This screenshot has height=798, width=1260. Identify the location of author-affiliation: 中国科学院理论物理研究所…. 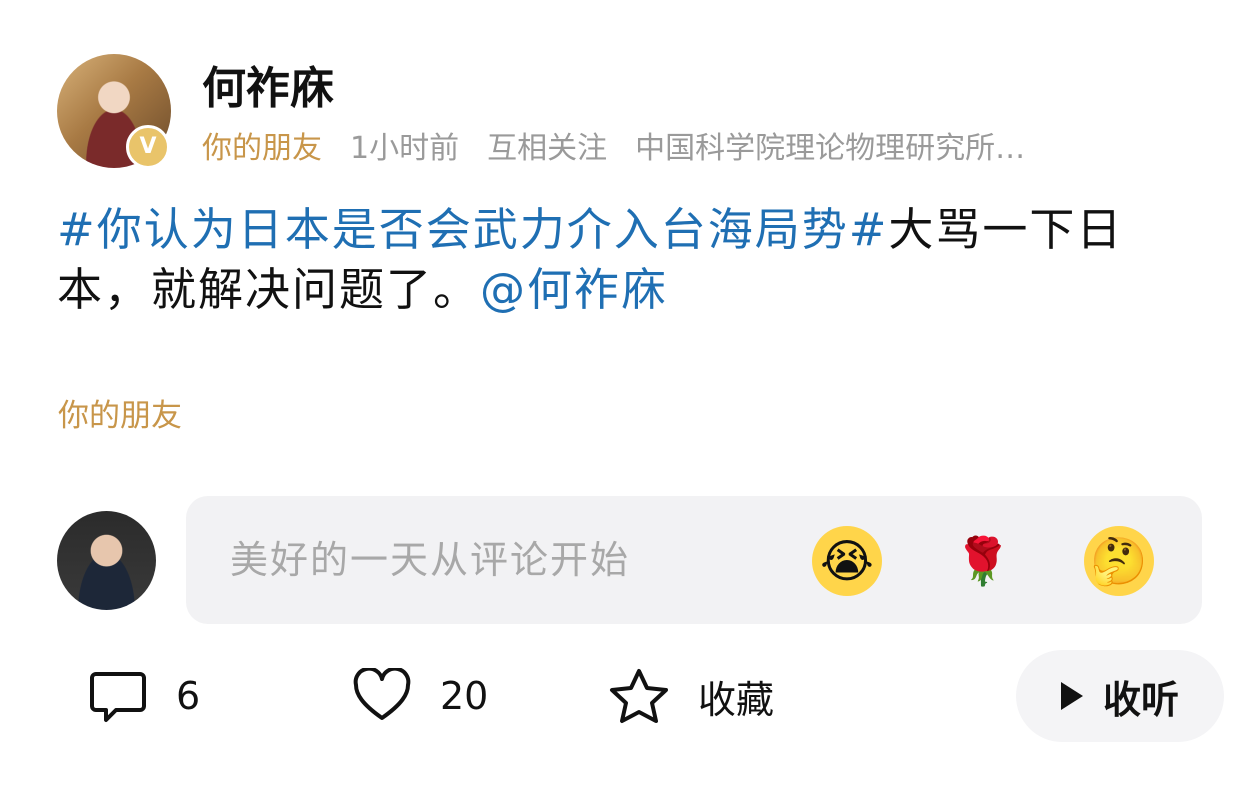
(830, 148).